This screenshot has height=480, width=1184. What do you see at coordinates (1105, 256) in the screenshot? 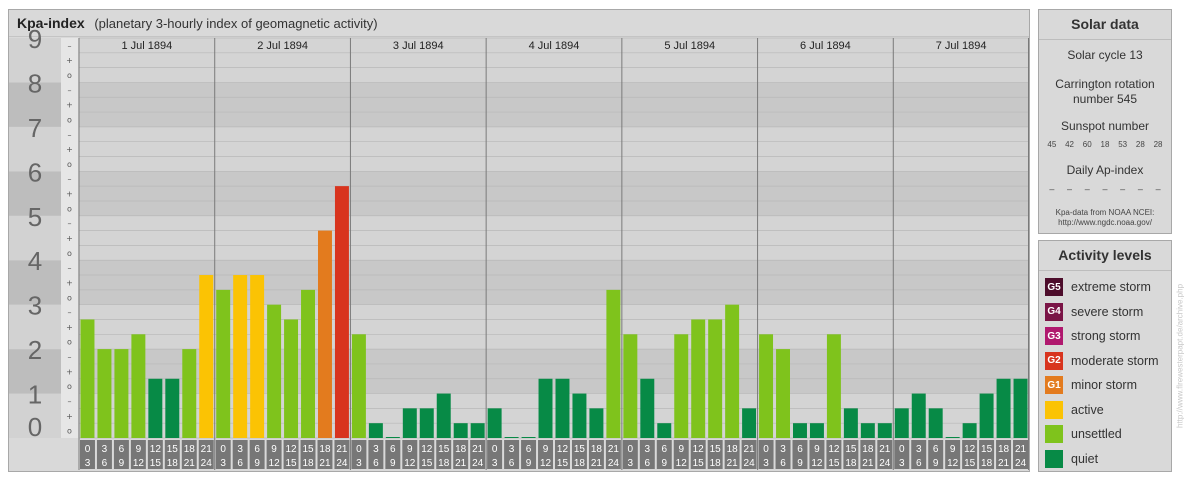
I see `activity-levels-heading: Activity levels` at bounding box center [1105, 256].